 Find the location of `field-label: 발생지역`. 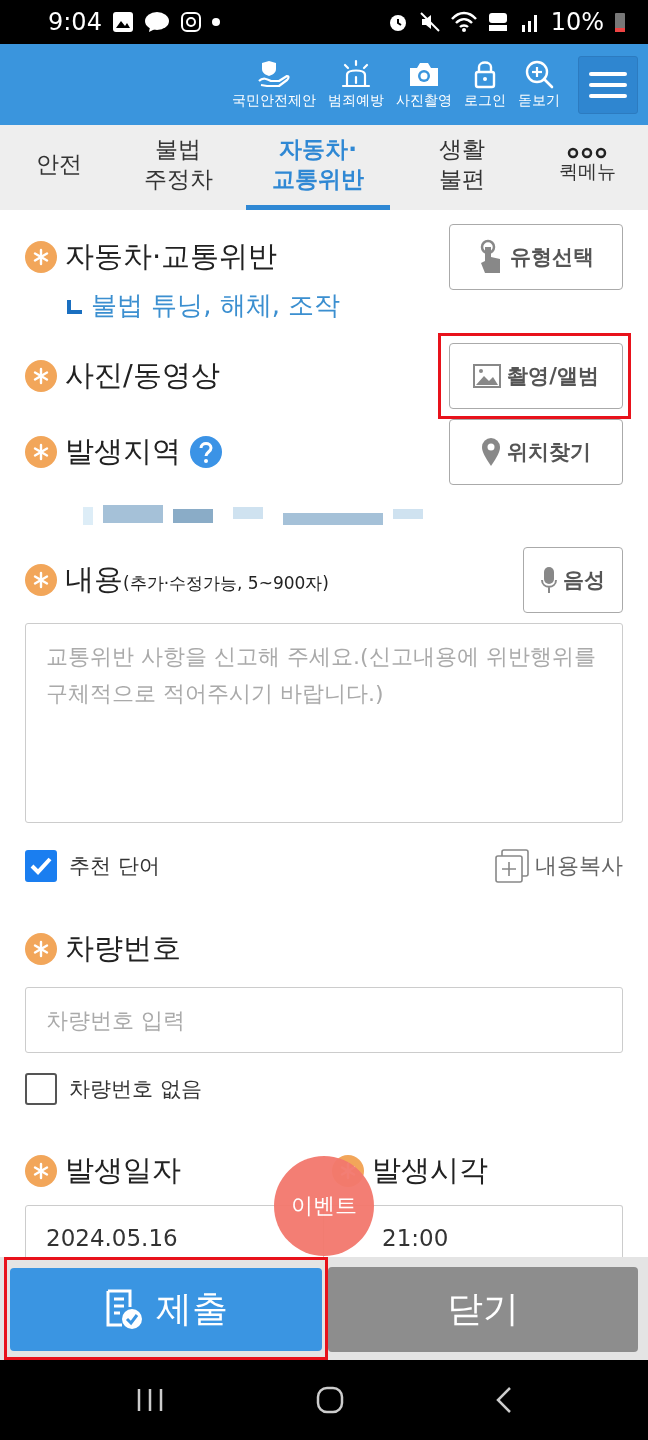

field-label: 발생지역 is located at coordinates (123, 451).